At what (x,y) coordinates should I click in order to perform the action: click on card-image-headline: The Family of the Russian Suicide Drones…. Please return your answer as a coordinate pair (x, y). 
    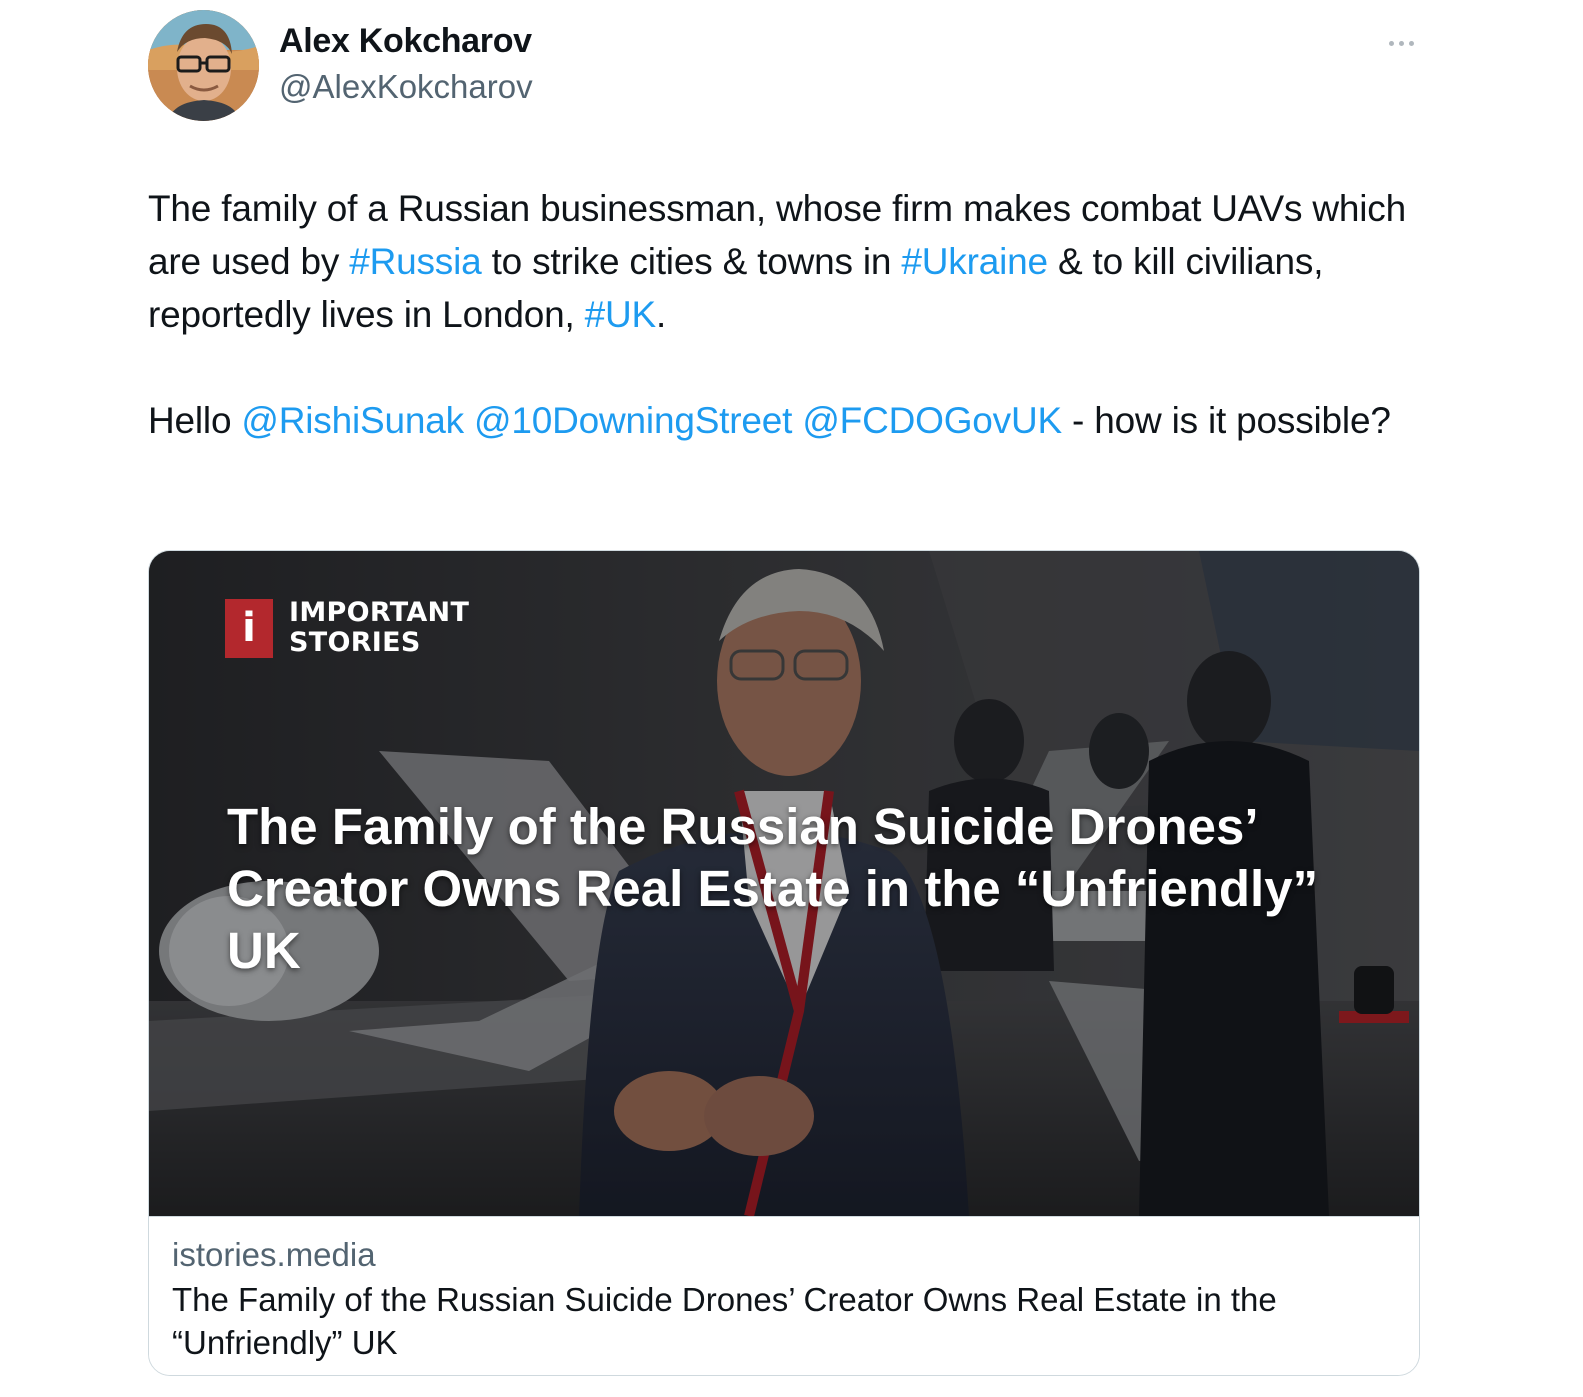
    Looking at the image, I should click on (773, 888).